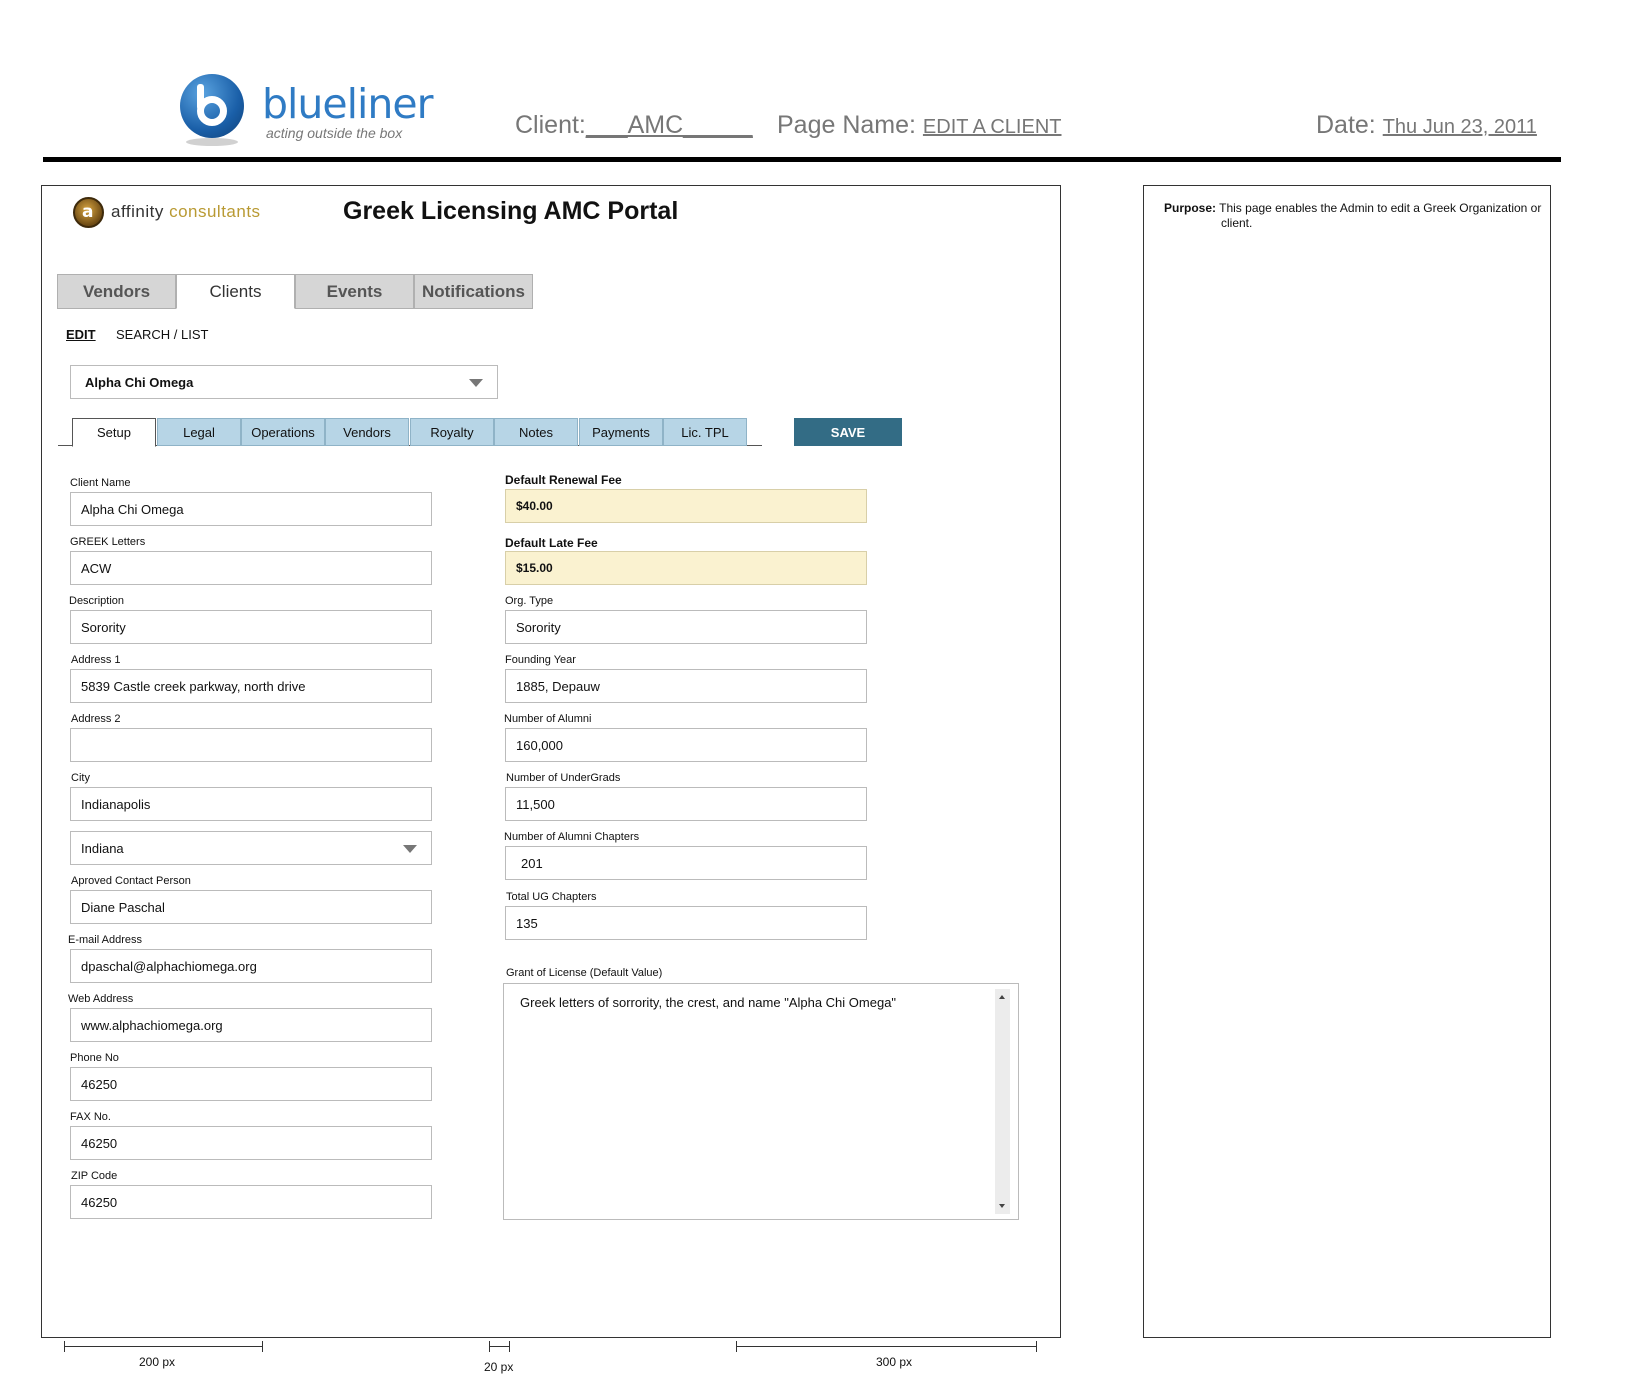 This screenshot has width=1650, height=1400. I want to click on late-fee-label: Default Late Fee, so click(551, 543).